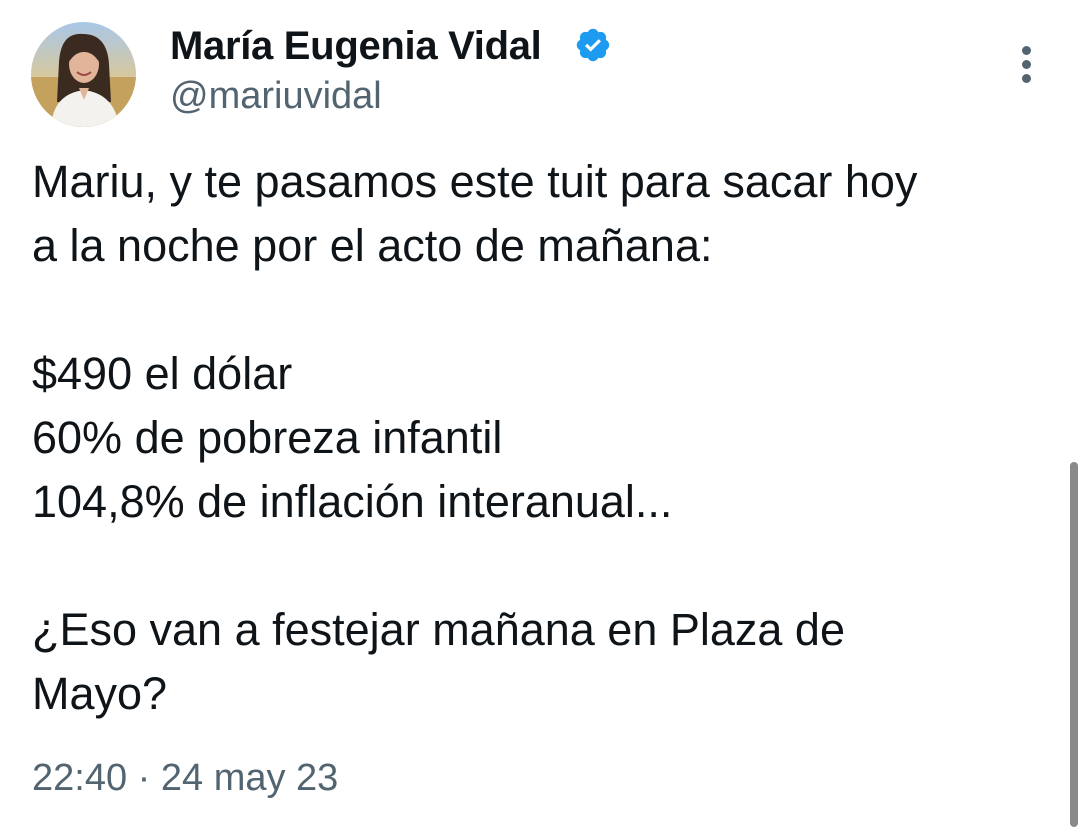 This screenshot has width=1078, height=827. Describe the element at coordinates (100, 693) in the screenshot. I see `tweet-line: Mayo?` at that location.